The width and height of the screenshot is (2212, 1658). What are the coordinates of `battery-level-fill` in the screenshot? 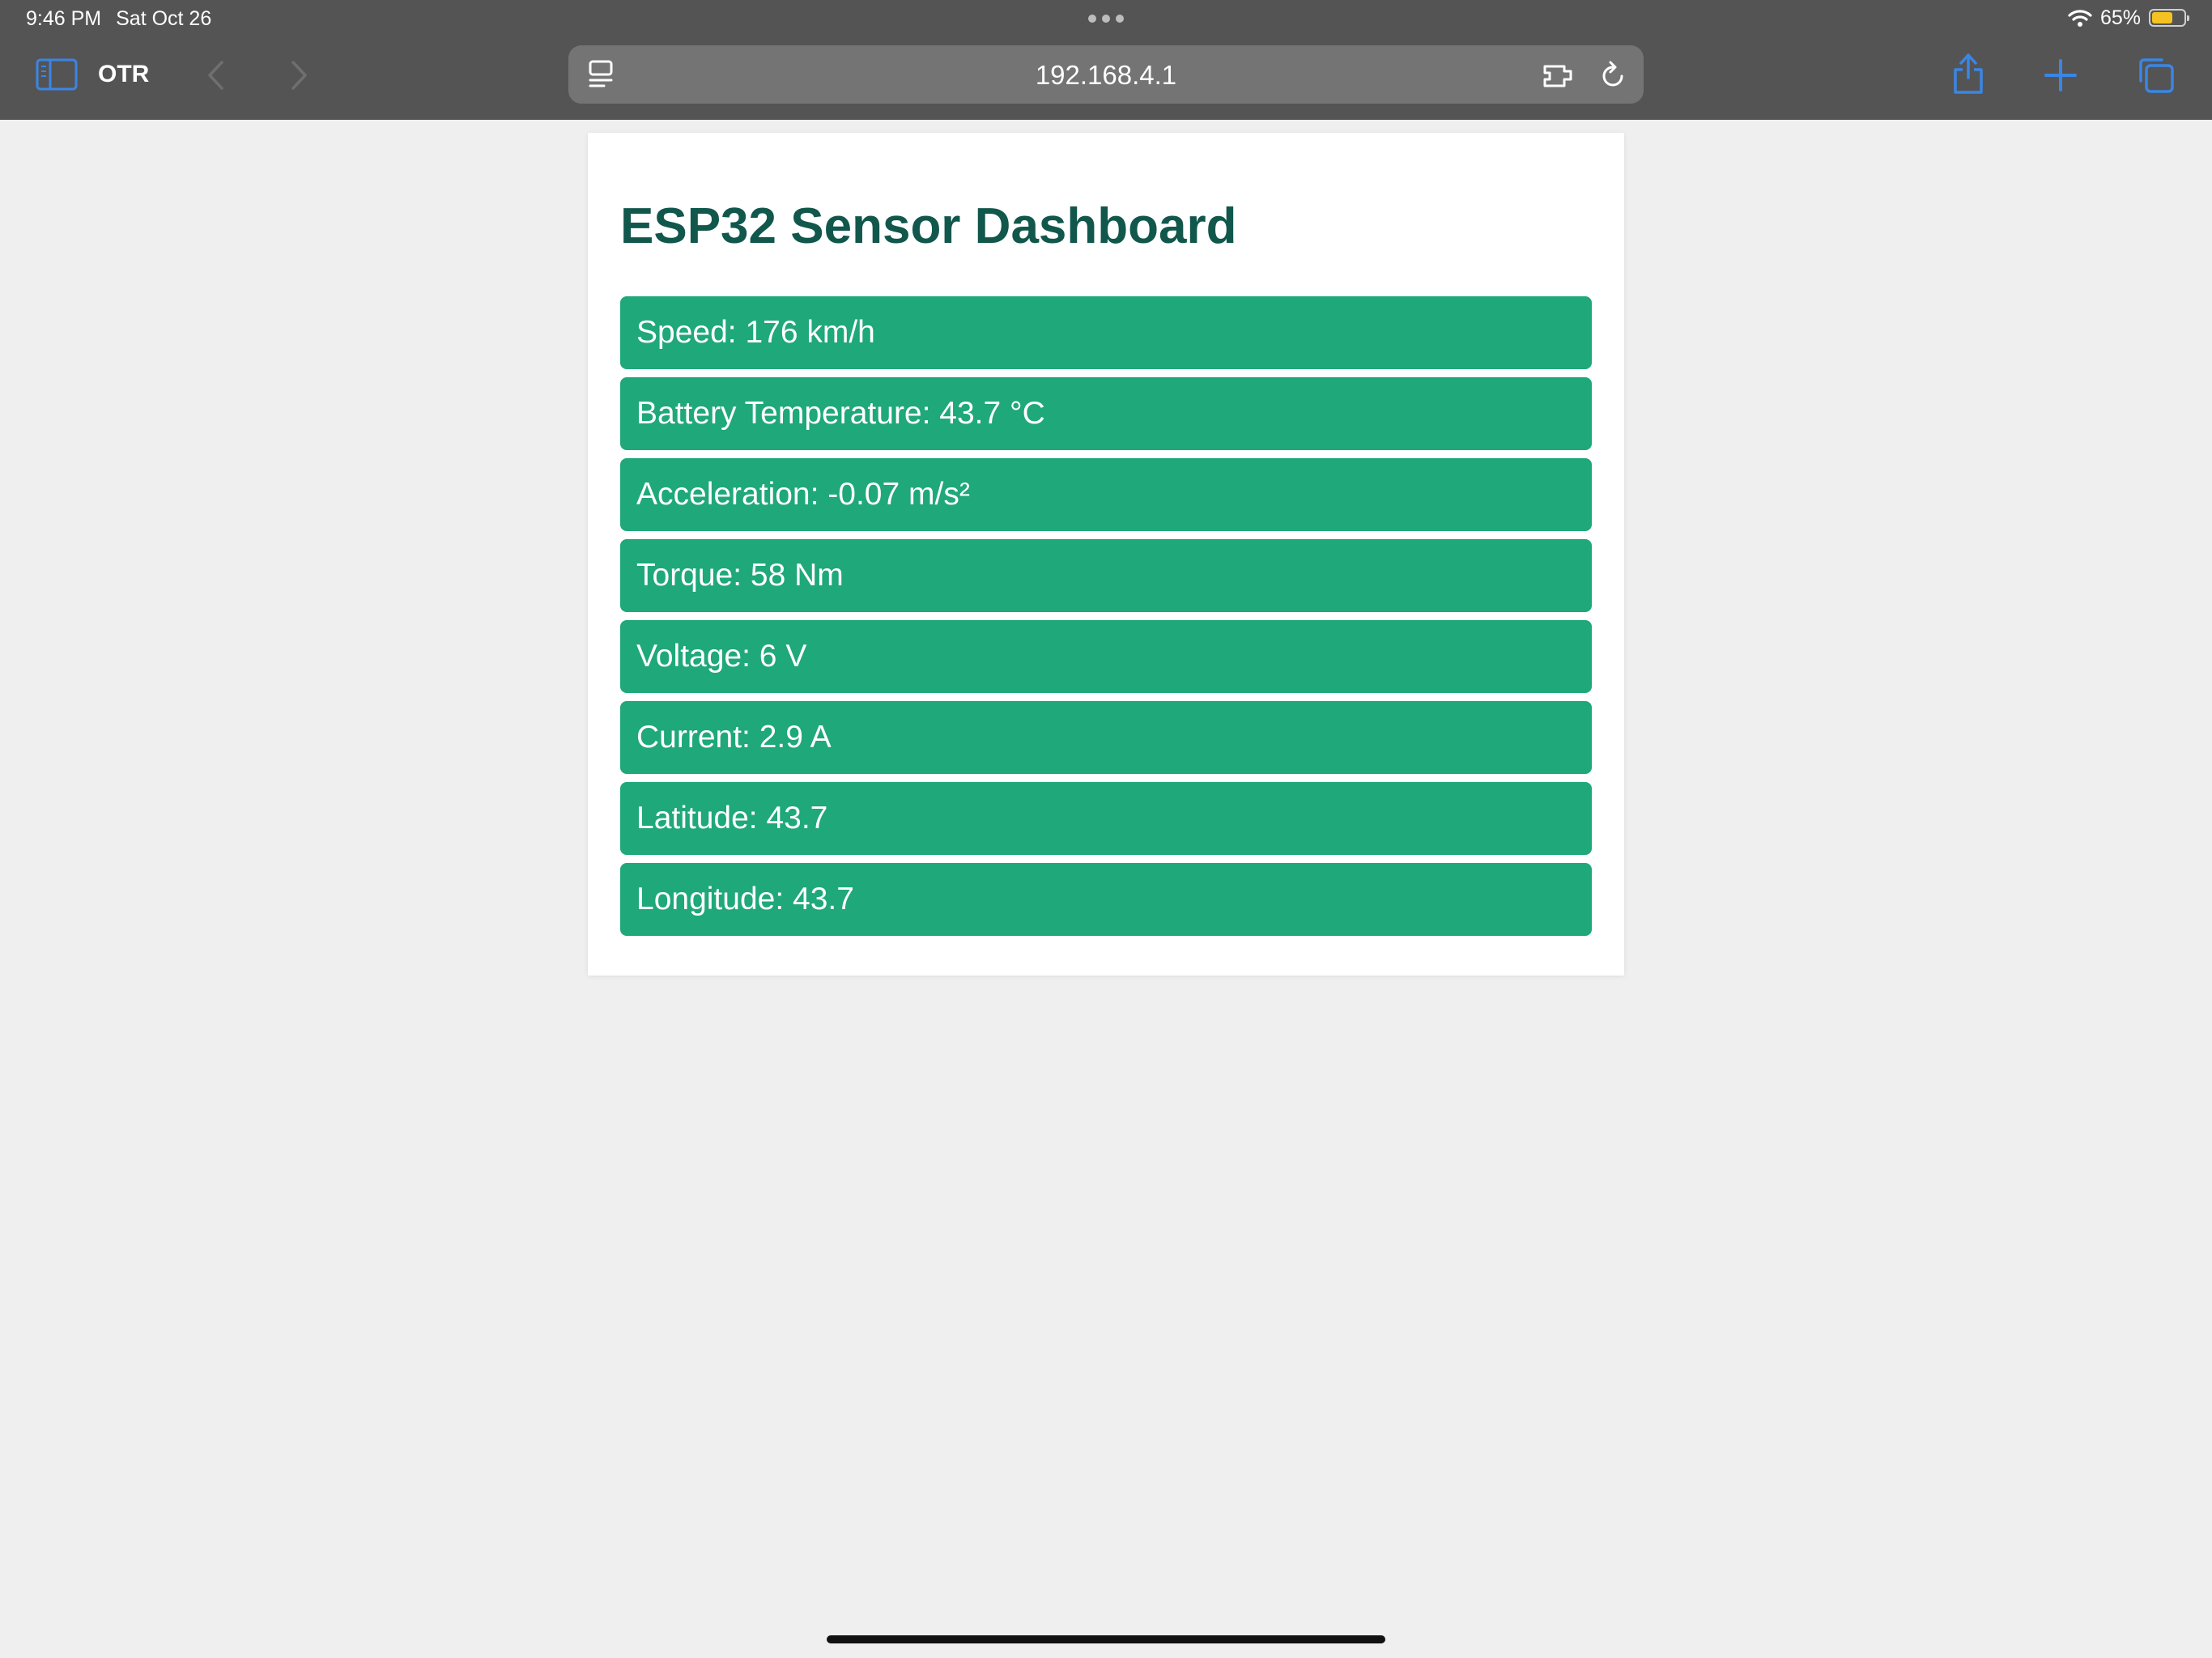 It's located at (2162, 17).